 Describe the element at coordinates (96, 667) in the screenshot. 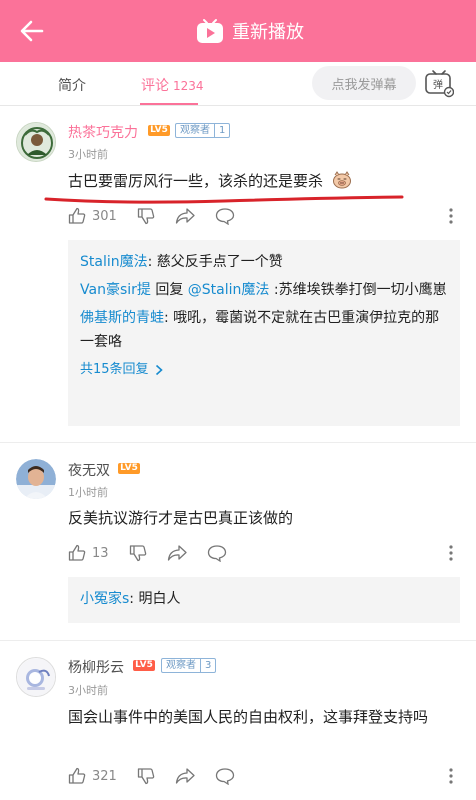

I see `username: 杨柳彤云` at that location.